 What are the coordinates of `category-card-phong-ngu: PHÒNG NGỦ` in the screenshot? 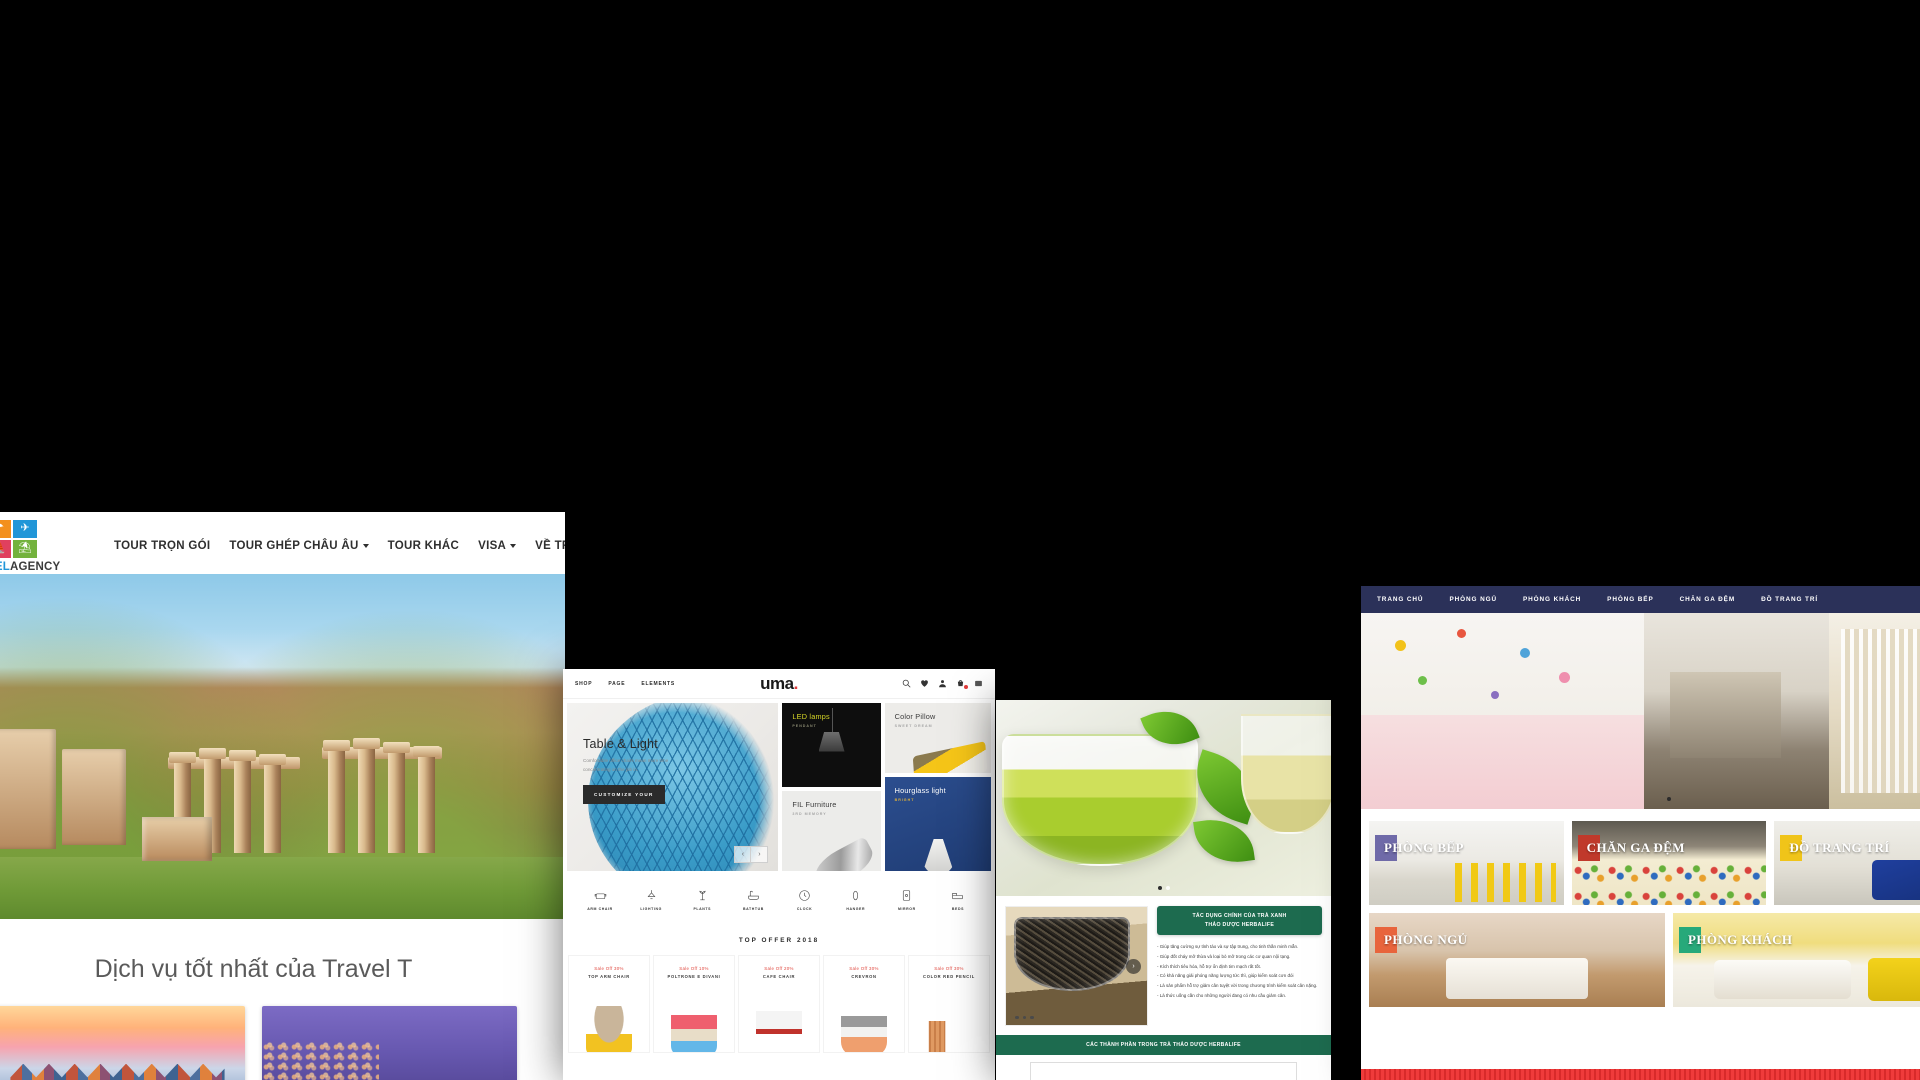 It's located at (1517, 960).